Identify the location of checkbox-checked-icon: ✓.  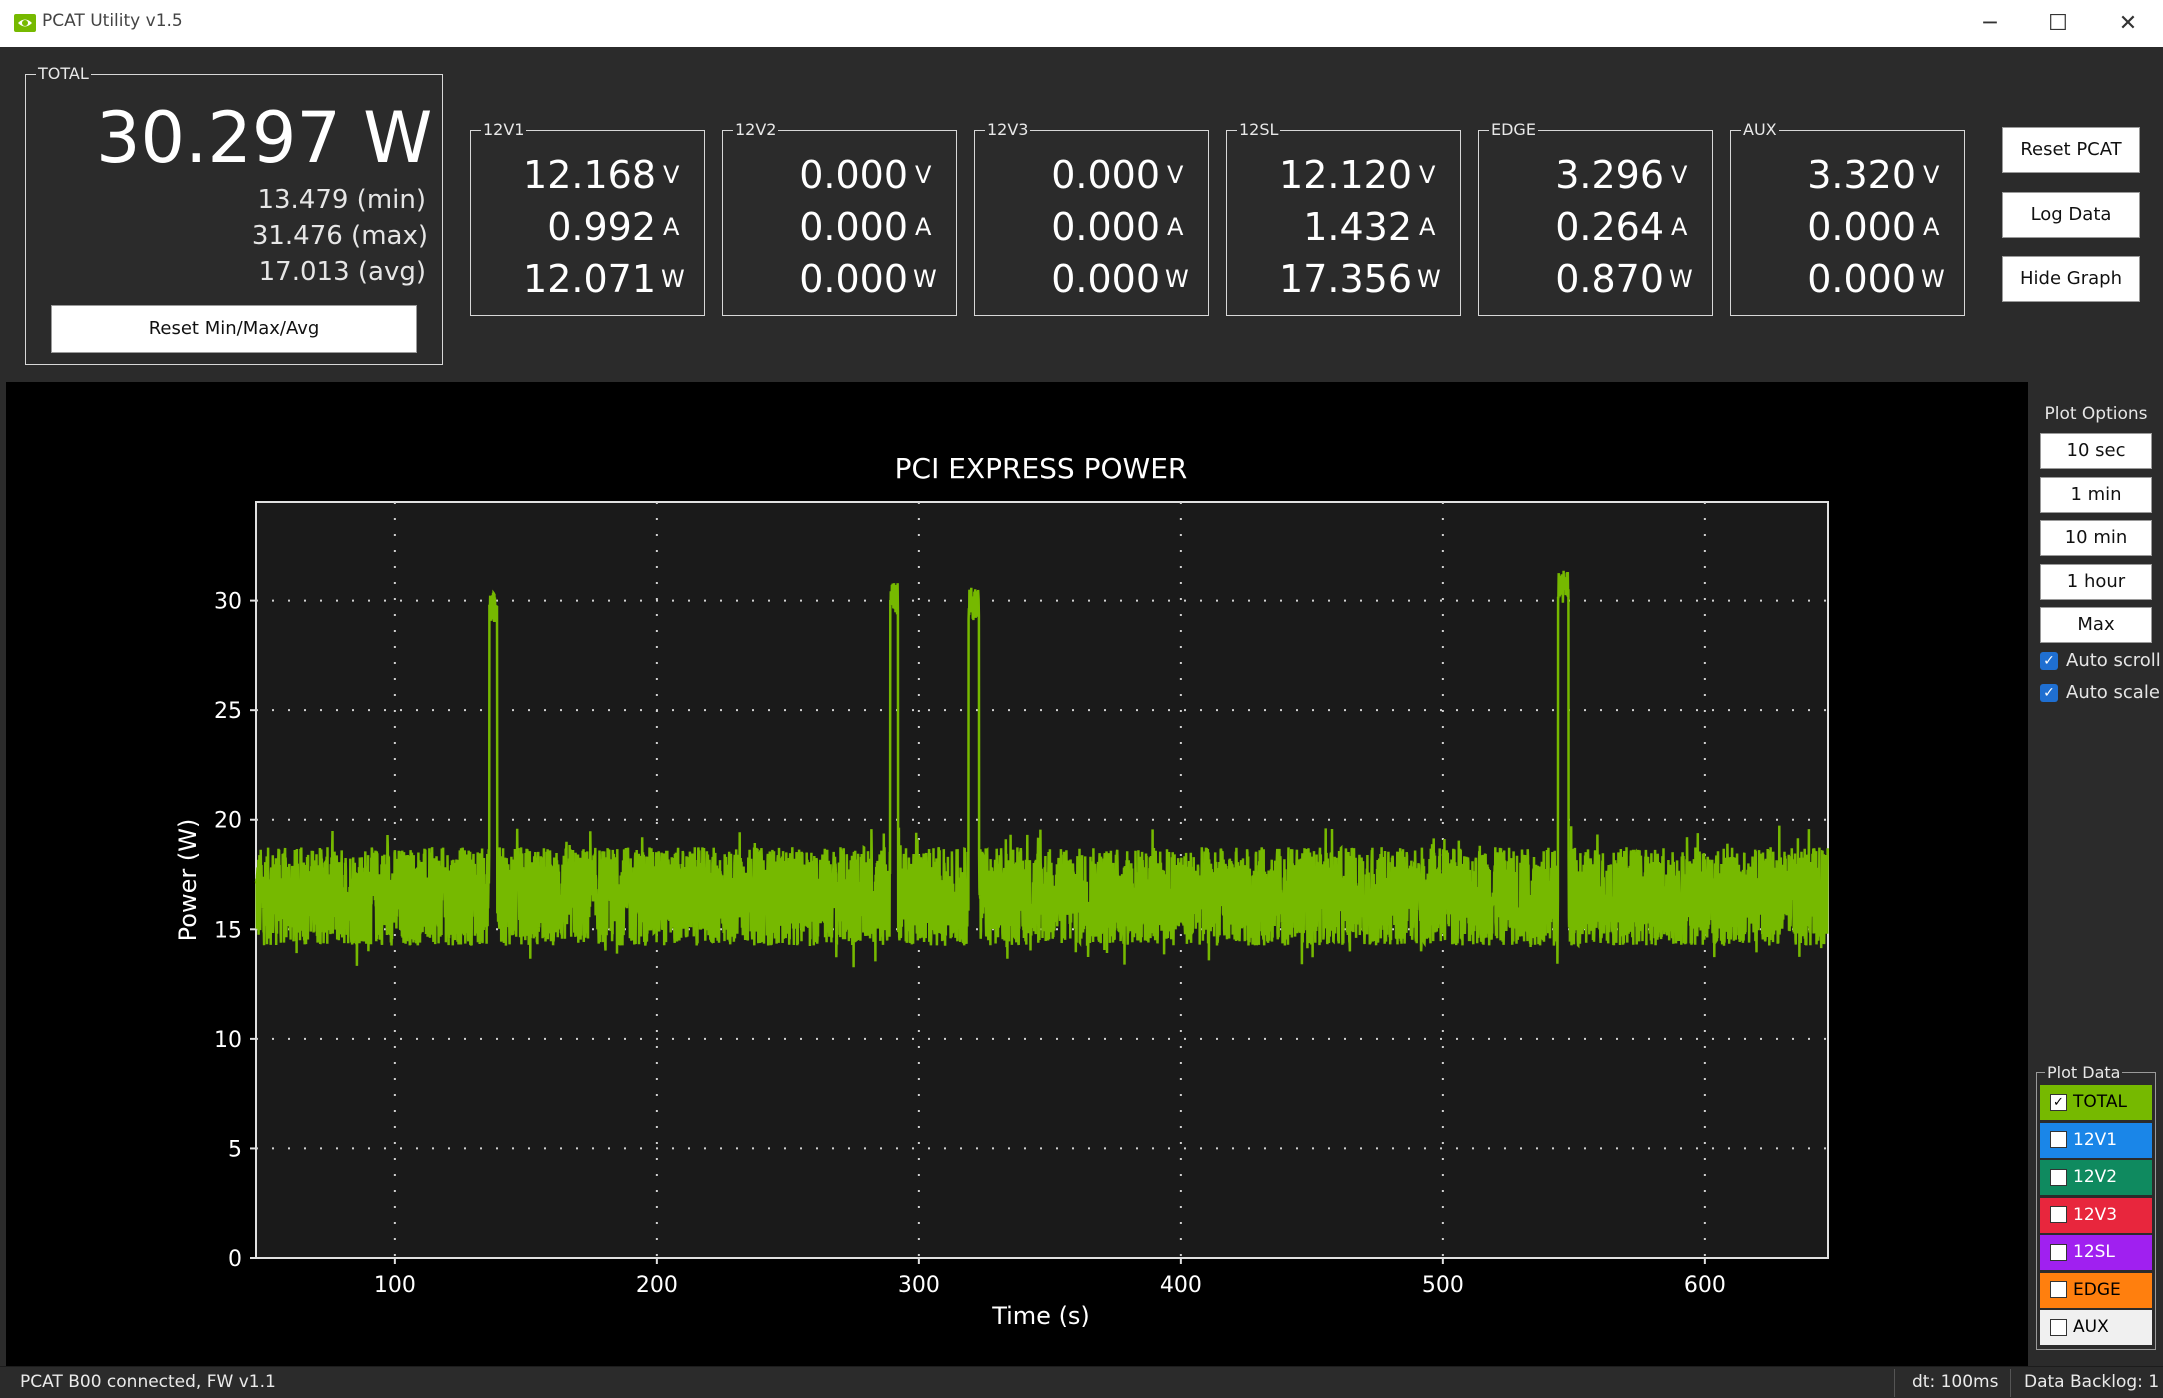
(2058, 1102).